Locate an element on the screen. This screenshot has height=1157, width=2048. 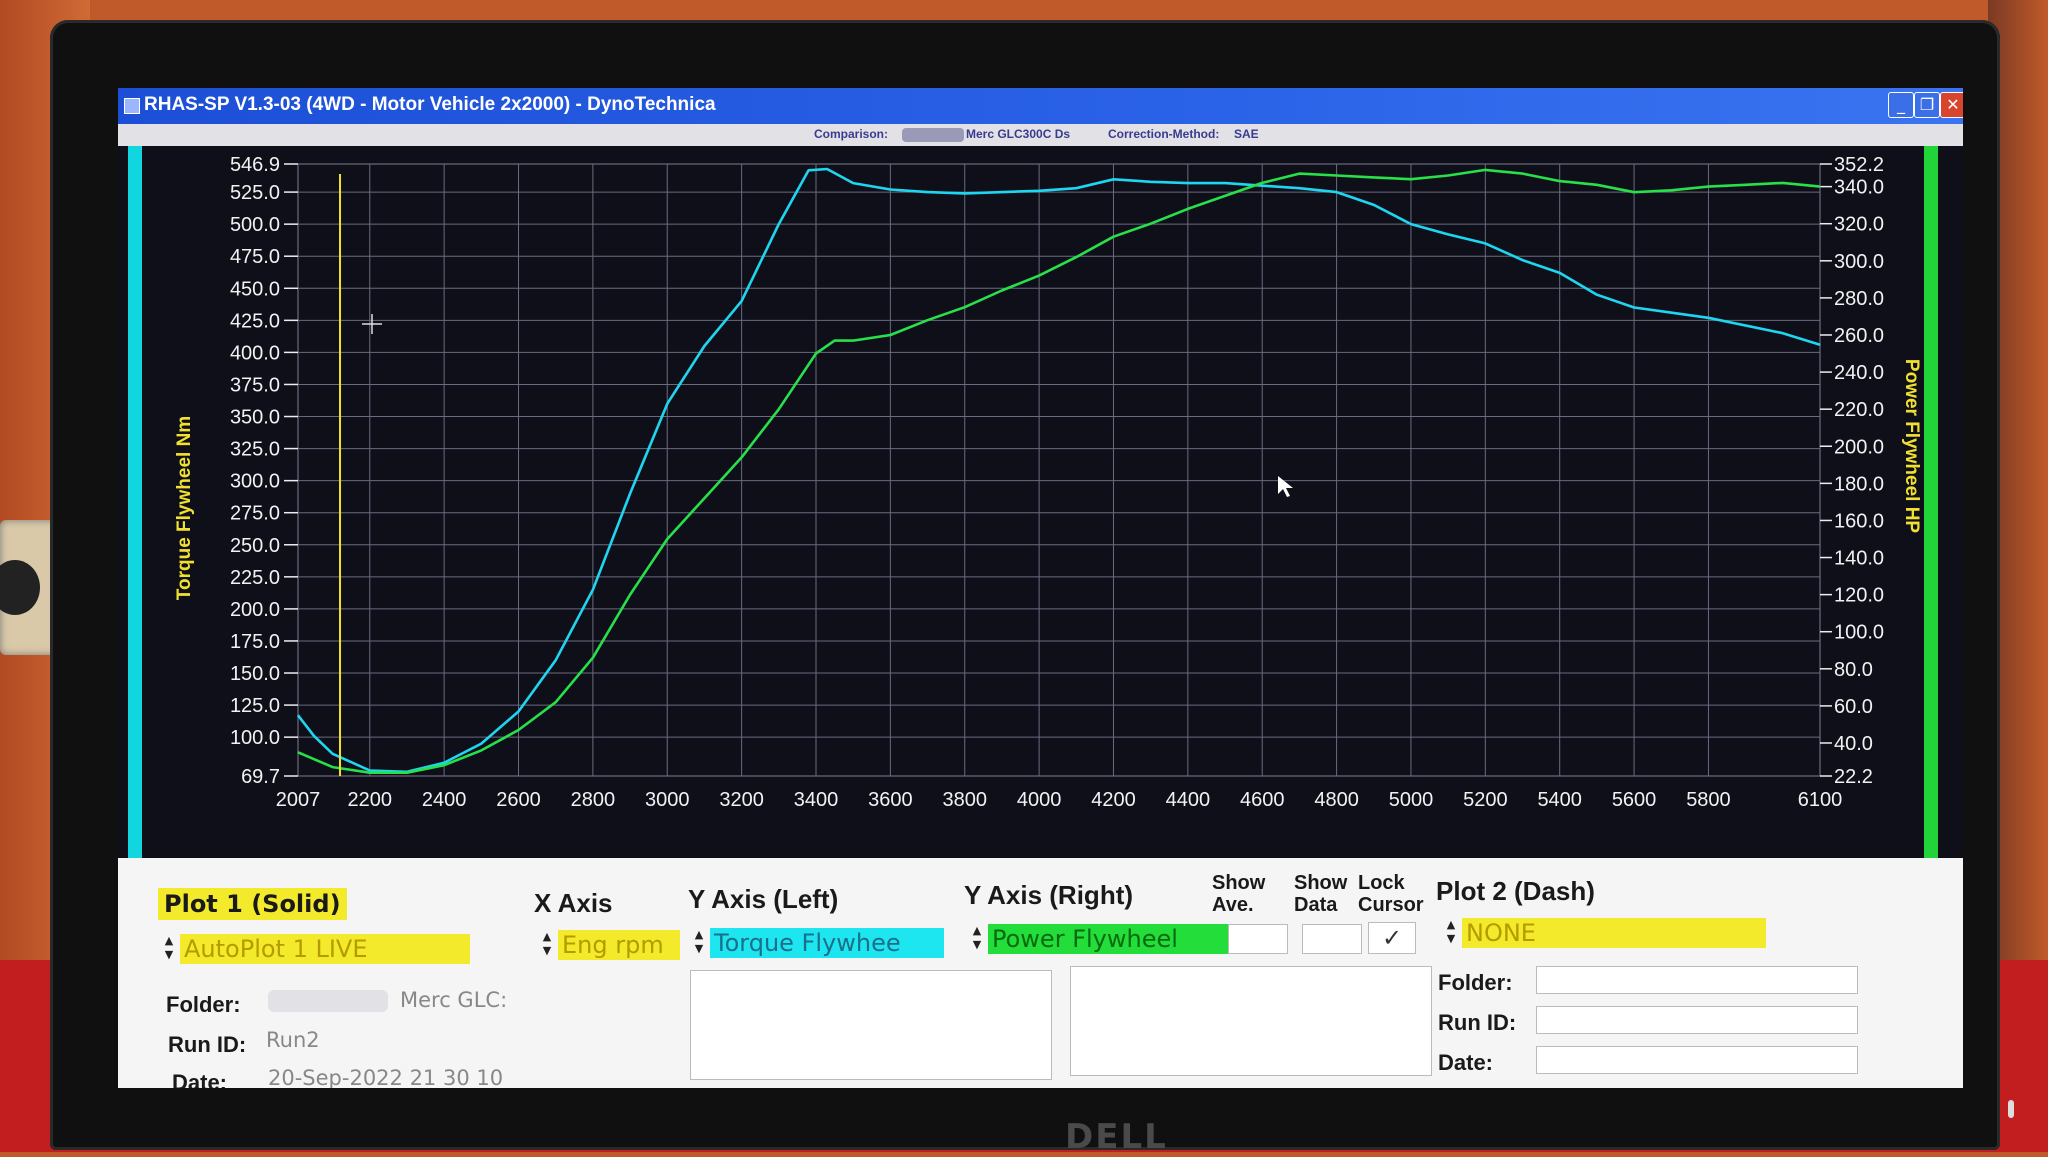
plot2-date-label: Date: is located at coordinates (1466, 1062).